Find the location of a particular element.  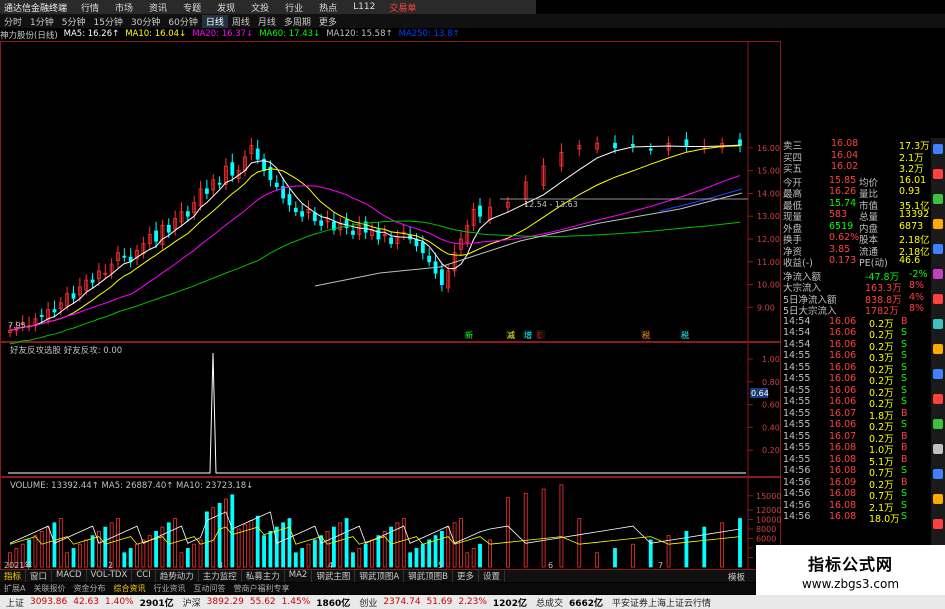

index-change-pct: 1.45% is located at coordinates (296, 602).